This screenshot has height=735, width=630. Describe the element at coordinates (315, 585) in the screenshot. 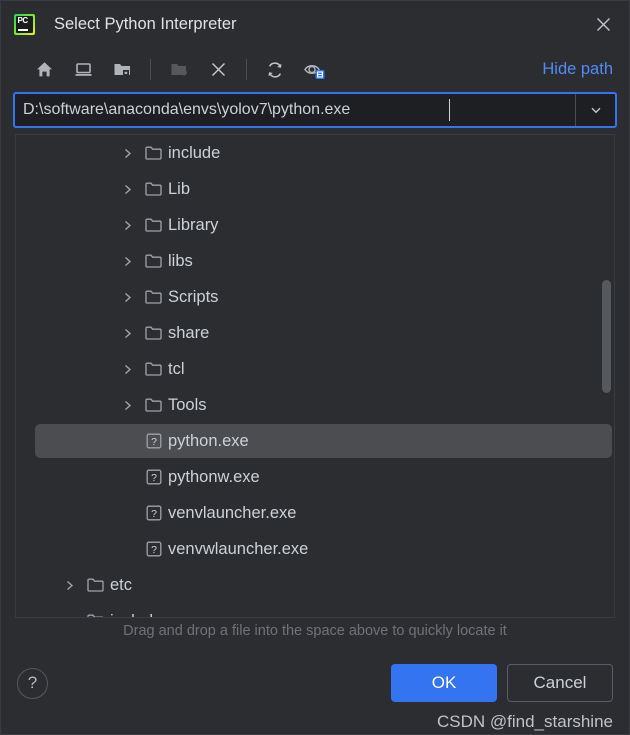

I see `tree-row-folder: etc` at that location.